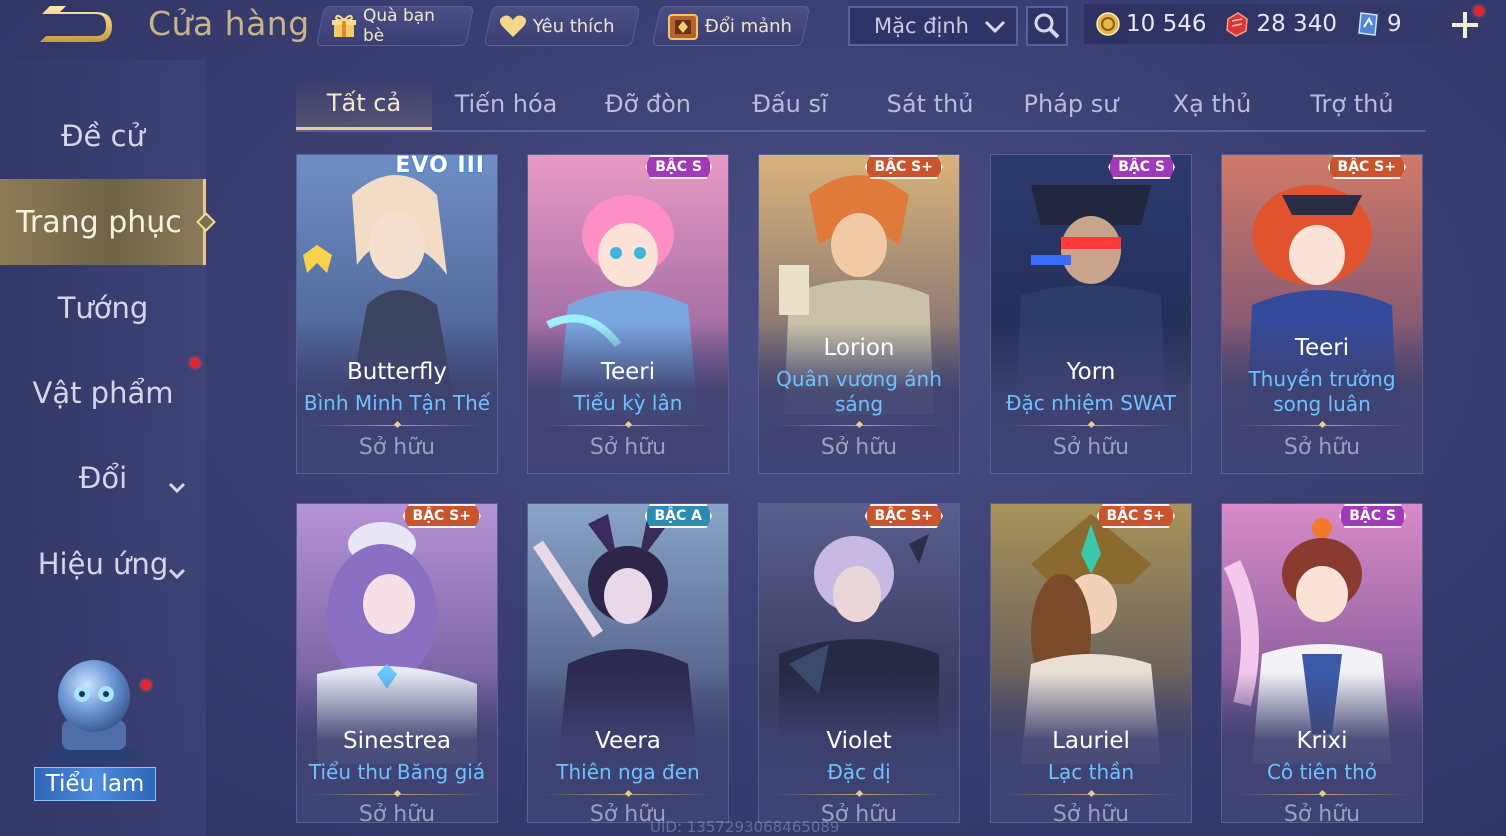 The image size is (1506, 836). Describe the element at coordinates (1322, 772) in the screenshot. I see `skin-name: Cô tiên thỏ` at that location.